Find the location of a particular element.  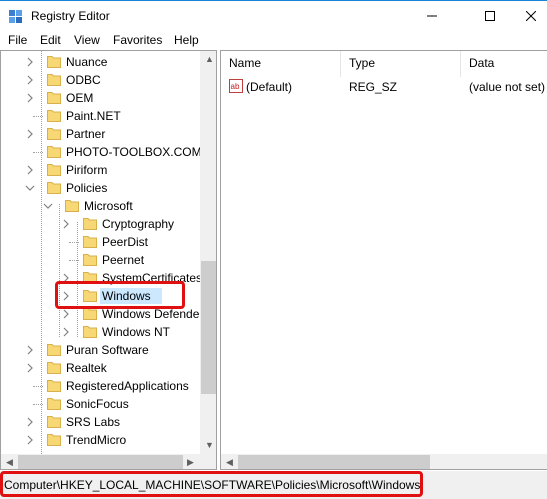

tree-item: Realtek is located at coordinates (101, 368).